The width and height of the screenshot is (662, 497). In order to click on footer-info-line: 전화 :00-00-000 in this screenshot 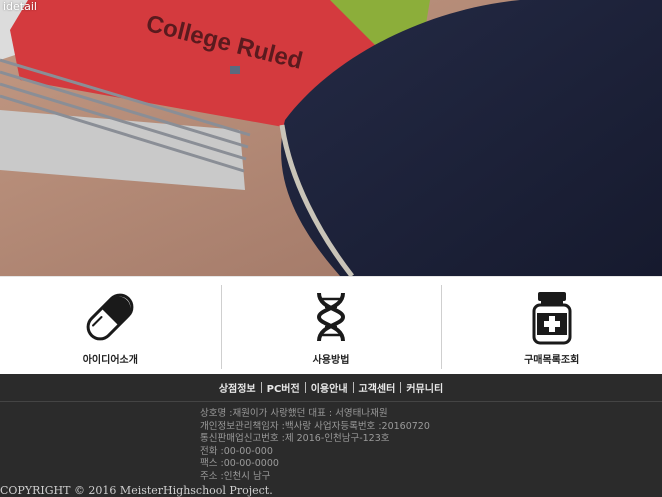, I will do `click(236, 451)`.